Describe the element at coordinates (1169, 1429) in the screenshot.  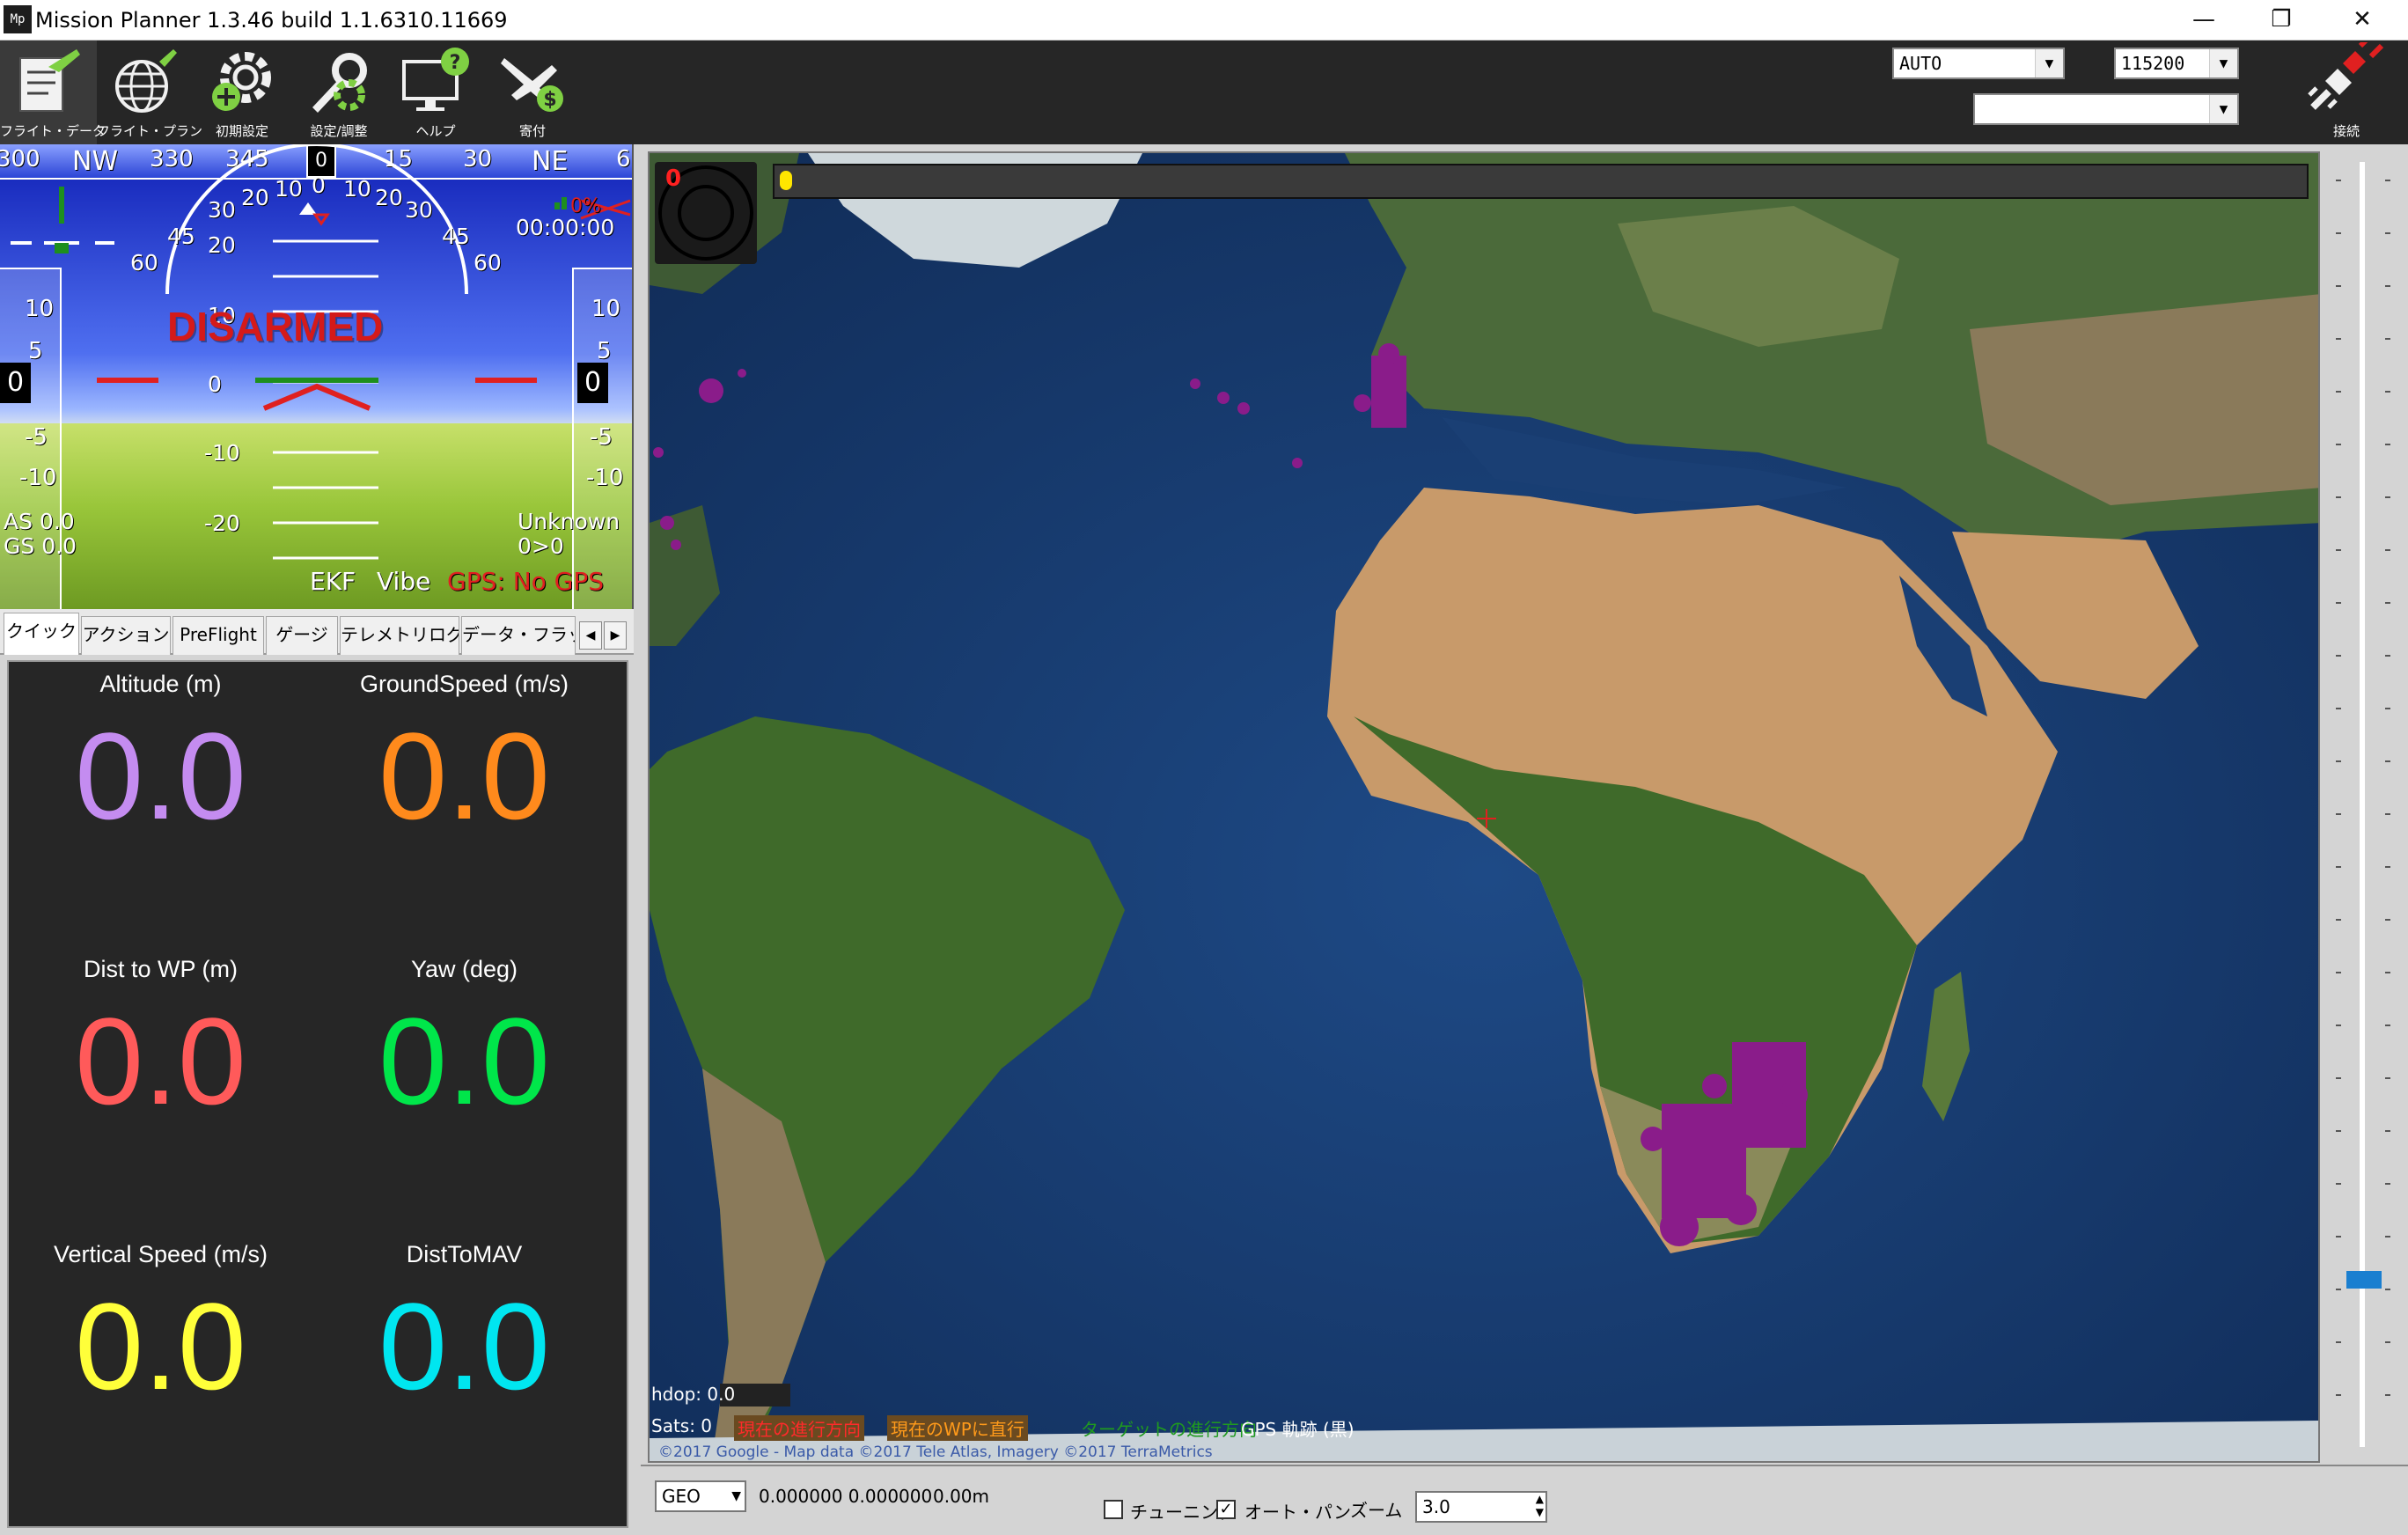
I see `legend-target-heading: ターゲットの進行方向` at that location.